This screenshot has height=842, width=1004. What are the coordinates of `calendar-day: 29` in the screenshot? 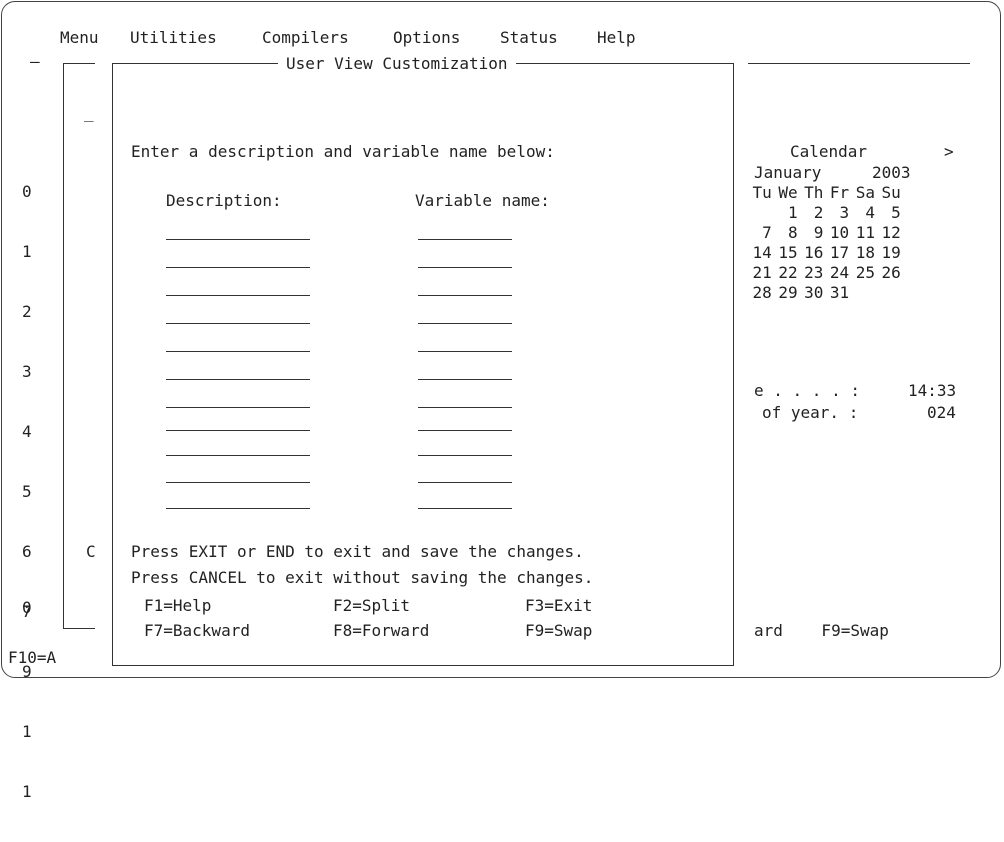 It's located at (788, 292).